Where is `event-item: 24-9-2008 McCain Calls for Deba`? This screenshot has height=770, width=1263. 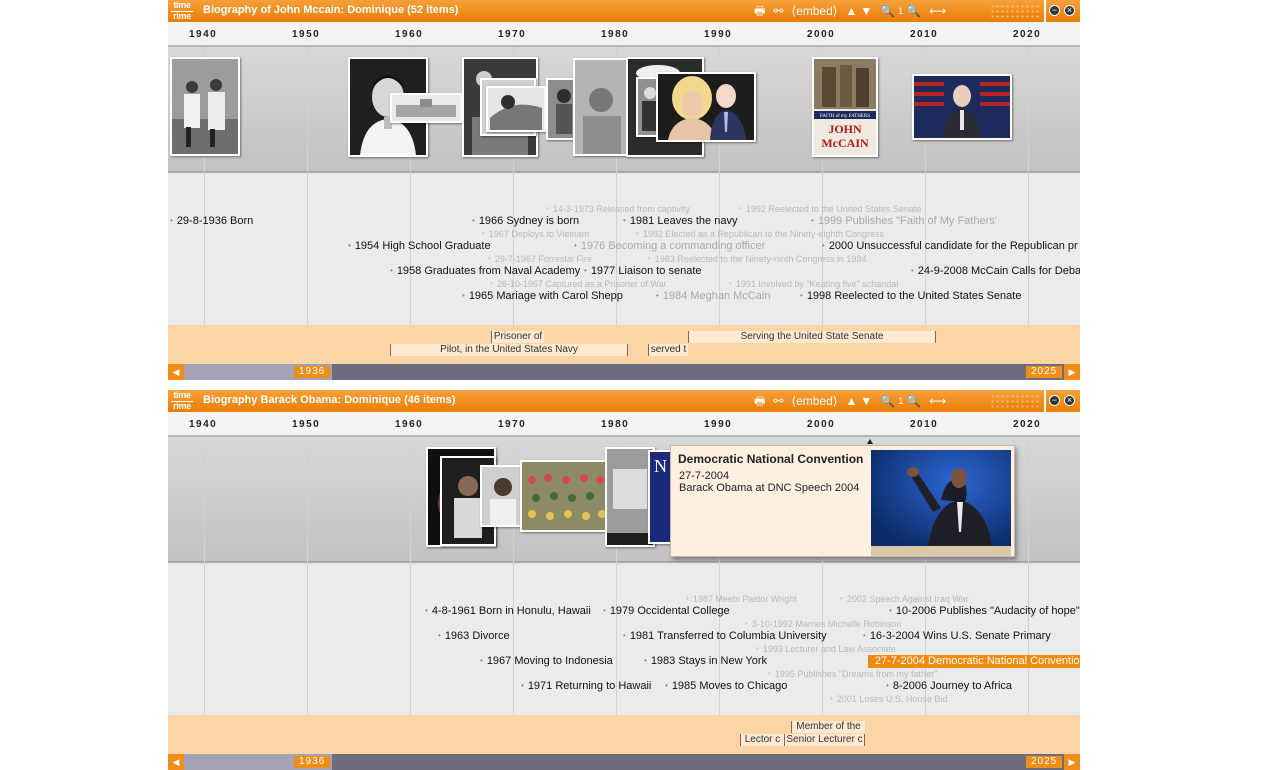
event-item: 24-9-2008 McCain Calls for Deba is located at coordinates (995, 271).